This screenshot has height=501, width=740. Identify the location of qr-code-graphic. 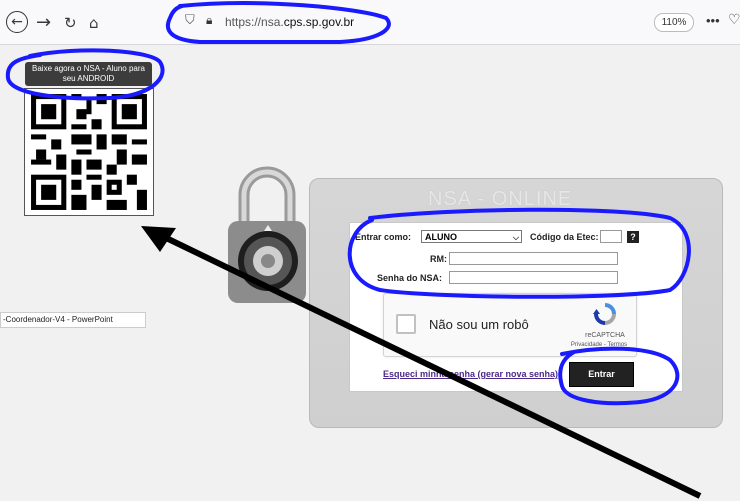
(89, 152).